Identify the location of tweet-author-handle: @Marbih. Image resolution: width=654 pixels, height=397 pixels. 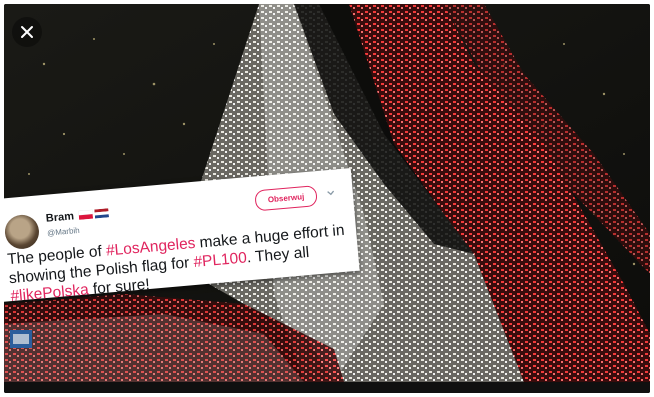
(63, 231).